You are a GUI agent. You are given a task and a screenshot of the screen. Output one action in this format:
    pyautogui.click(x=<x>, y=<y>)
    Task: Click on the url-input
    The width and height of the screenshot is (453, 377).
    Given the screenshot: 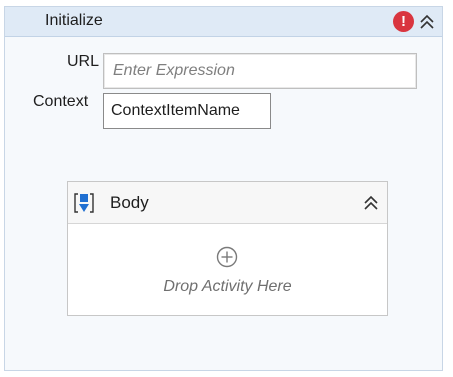 What is the action you would take?
    pyautogui.click(x=260, y=71)
    